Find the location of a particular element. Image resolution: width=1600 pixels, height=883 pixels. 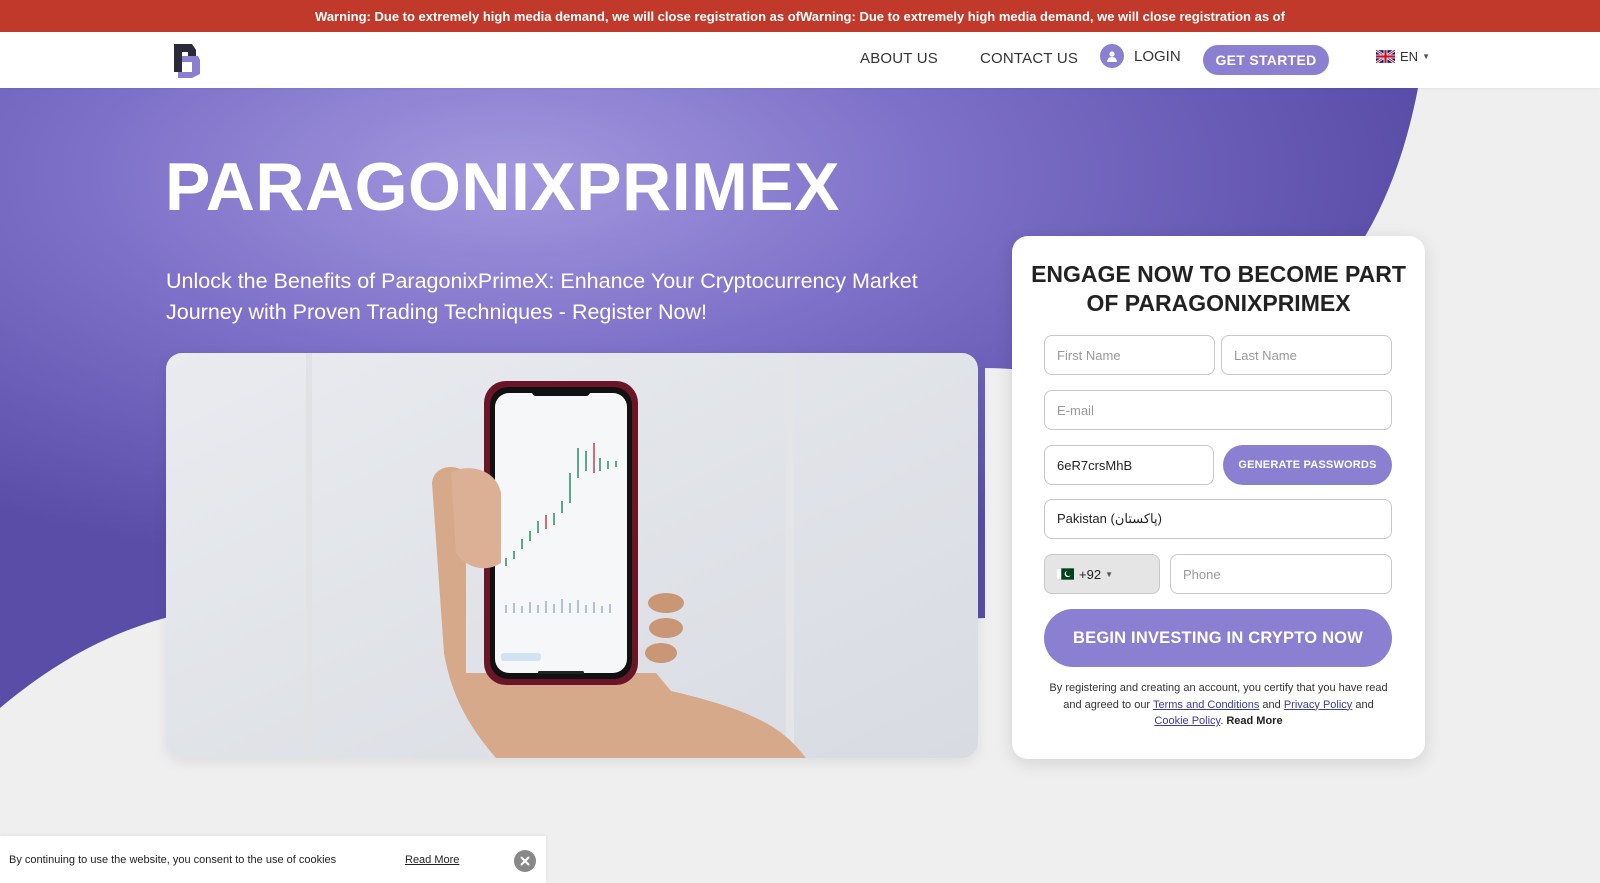

read-more-link: Read More is located at coordinates (1254, 721).